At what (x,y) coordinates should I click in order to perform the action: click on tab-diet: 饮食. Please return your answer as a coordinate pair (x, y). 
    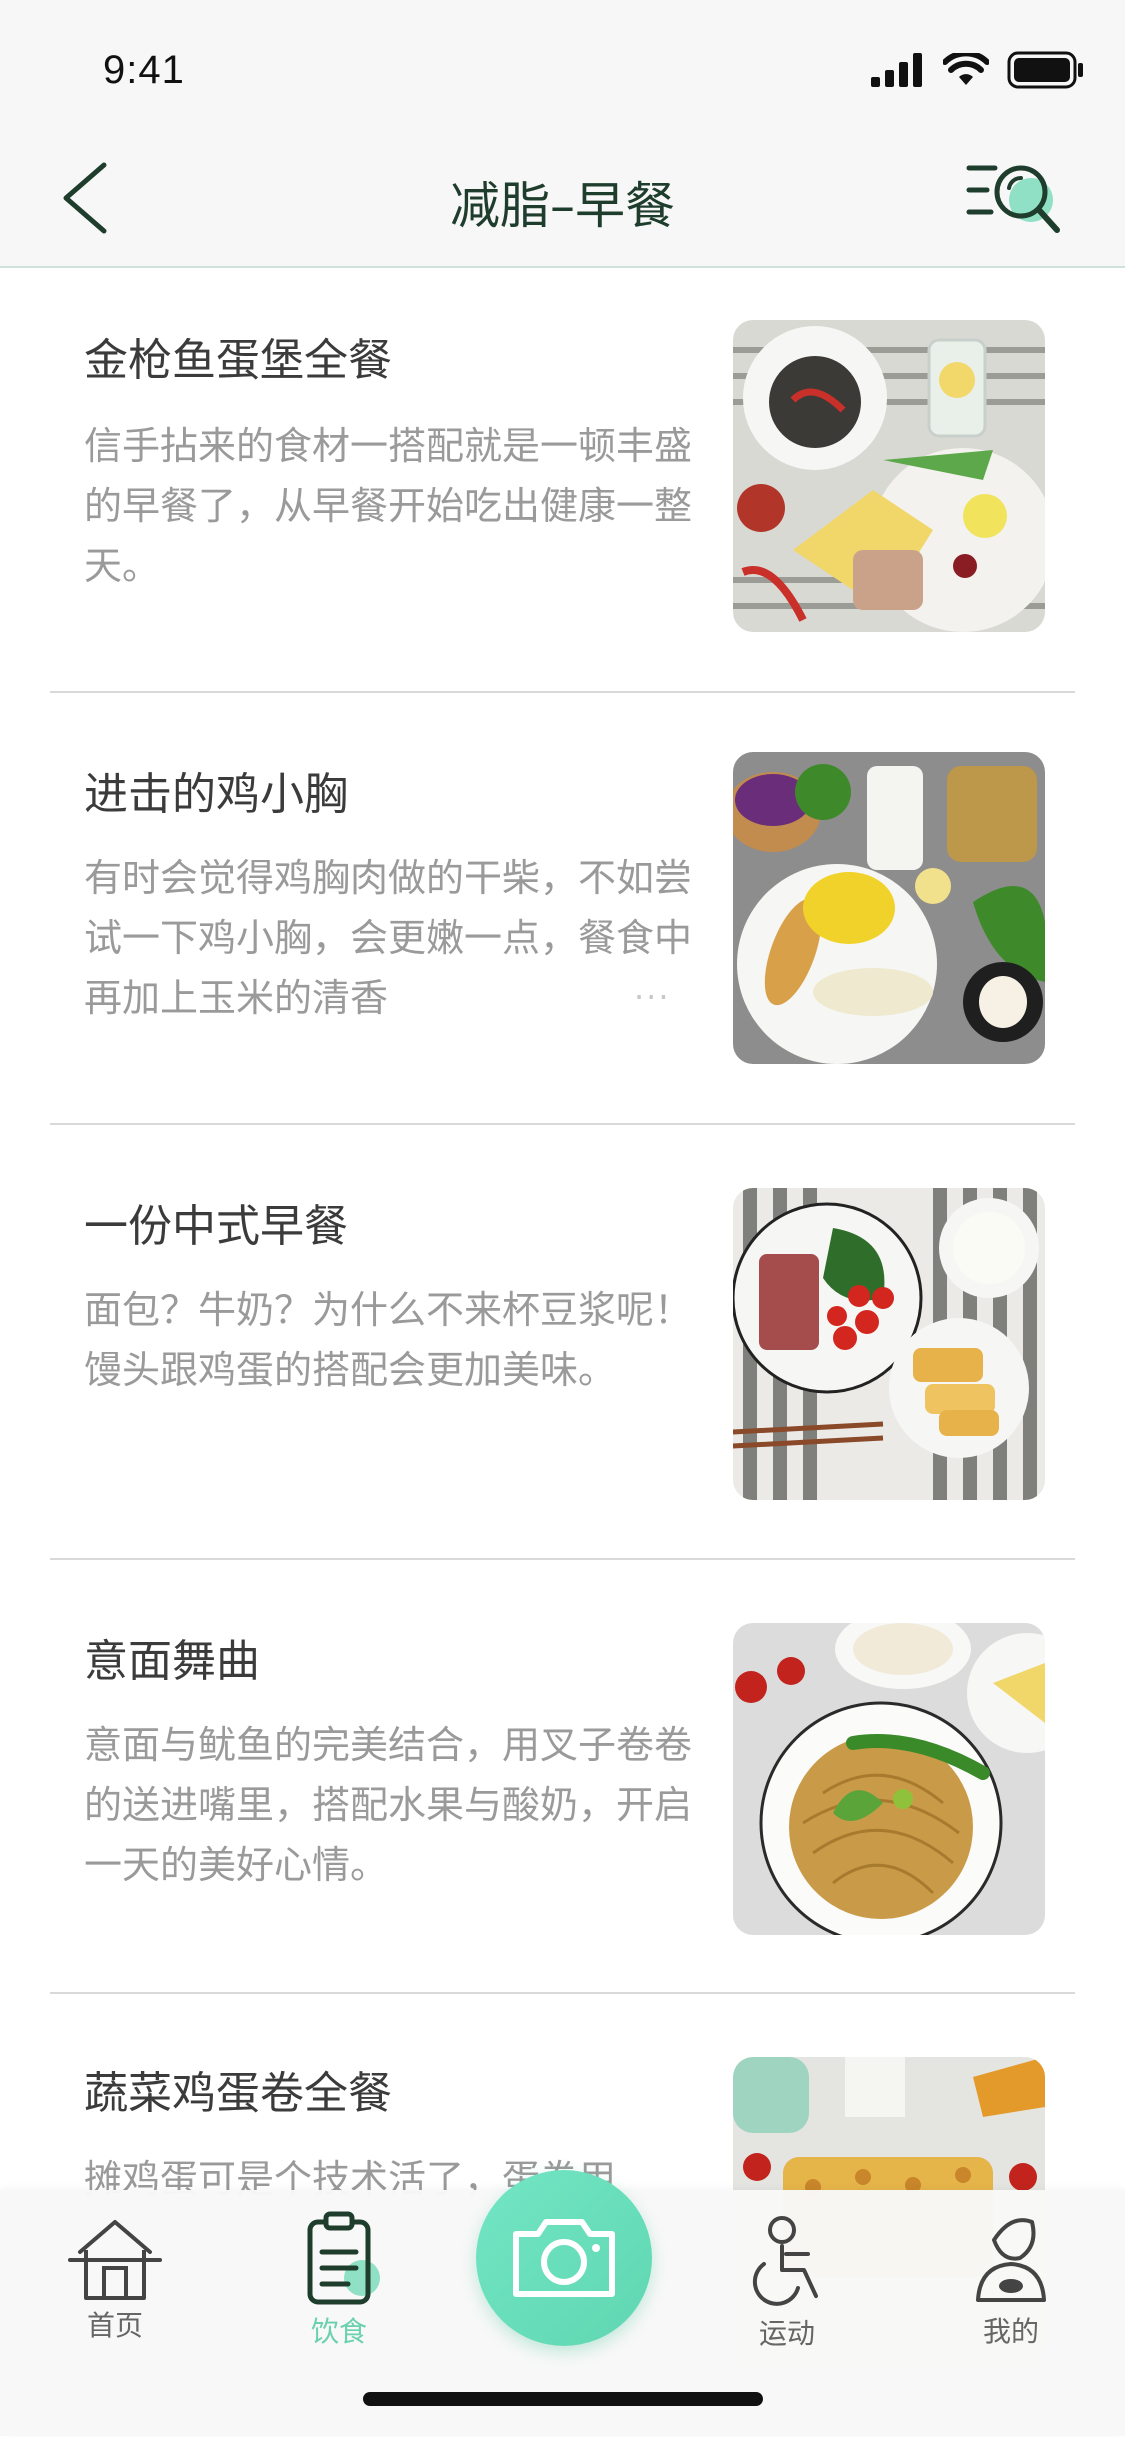
    Looking at the image, I should click on (339, 2275).